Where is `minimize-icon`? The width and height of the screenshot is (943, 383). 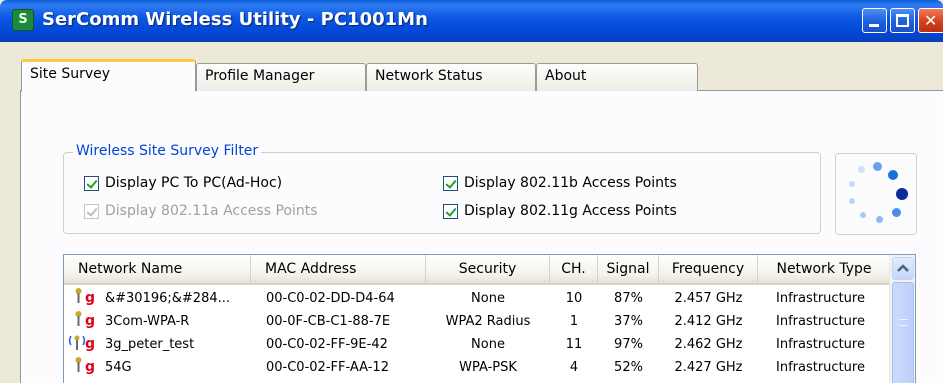
minimize-icon is located at coordinates (874, 25).